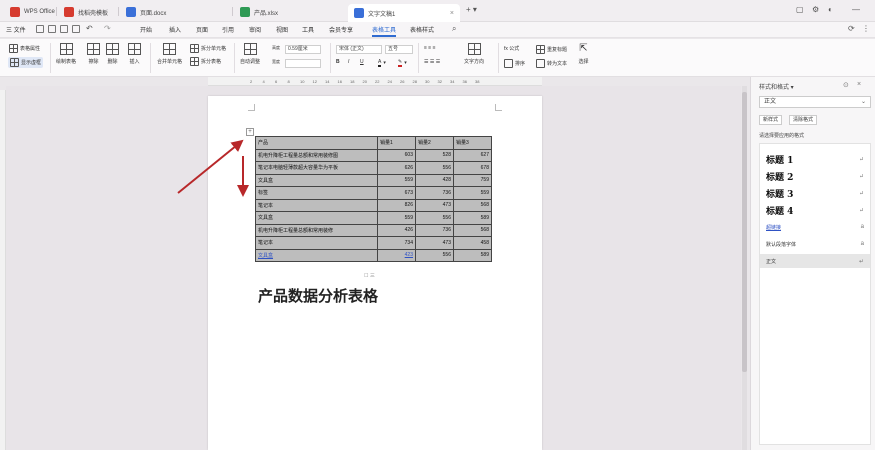 This screenshot has width=875, height=450. What do you see at coordinates (866, 28) in the screenshot?
I see `more-icon: ⋮` at bounding box center [866, 28].